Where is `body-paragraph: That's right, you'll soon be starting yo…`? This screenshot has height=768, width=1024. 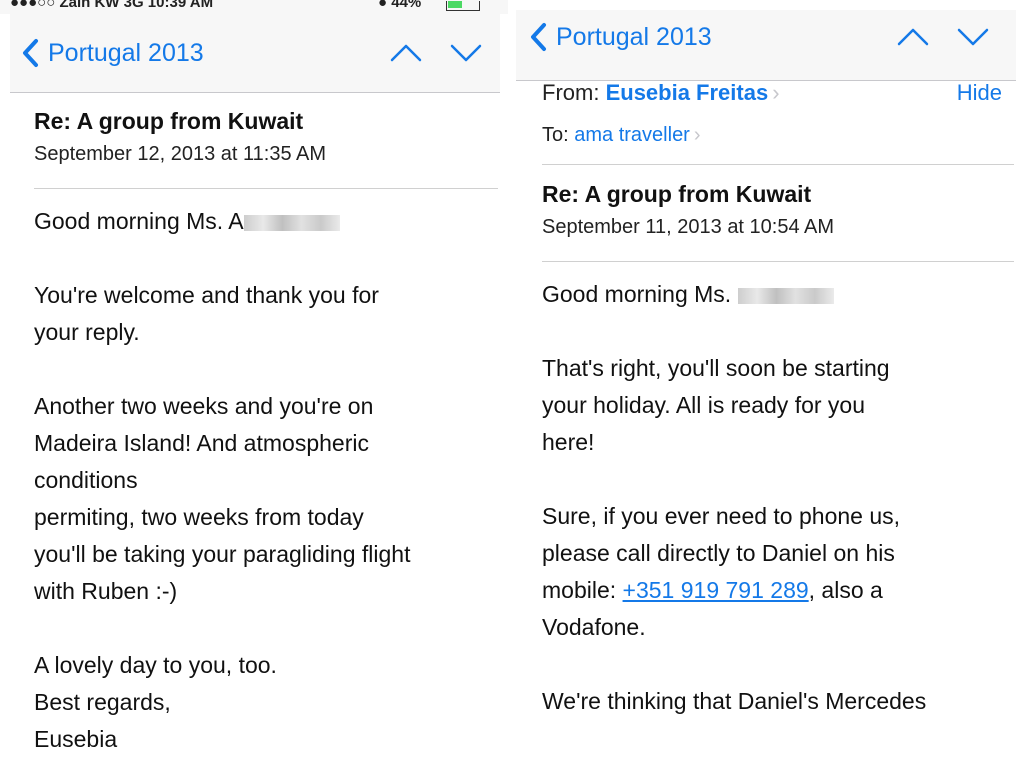
body-paragraph: That's right, you'll soon be starting yo… is located at coordinates (778, 405).